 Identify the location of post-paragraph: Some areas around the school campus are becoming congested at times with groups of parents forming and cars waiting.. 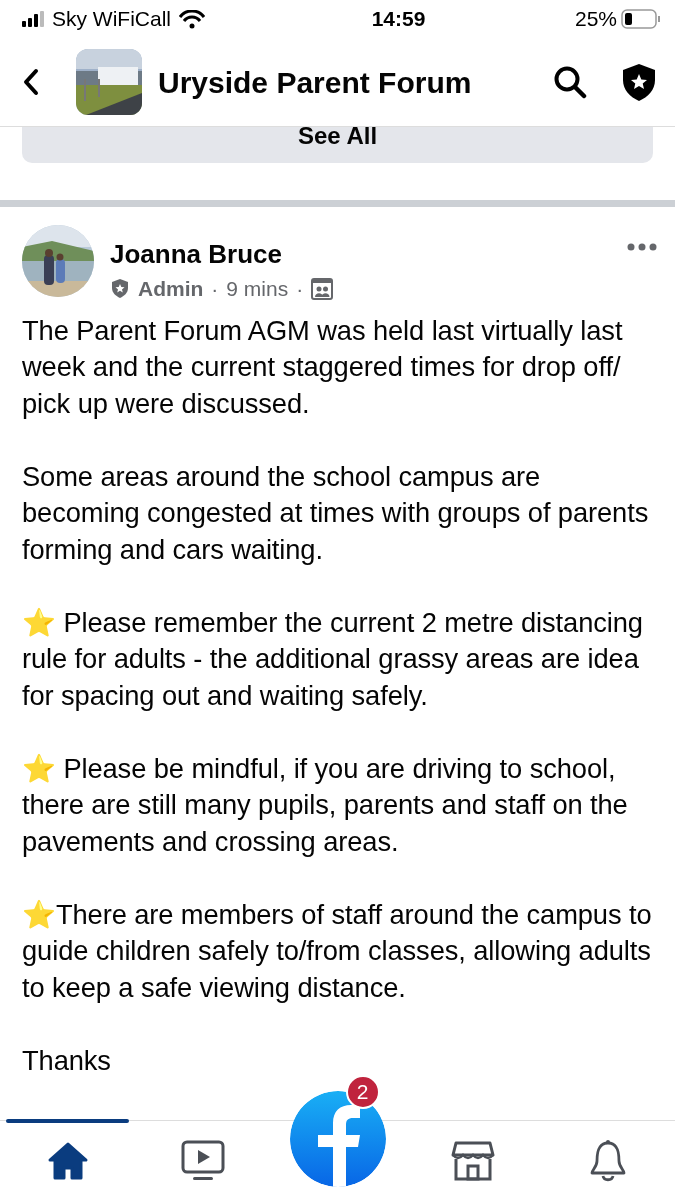
(336, 513).